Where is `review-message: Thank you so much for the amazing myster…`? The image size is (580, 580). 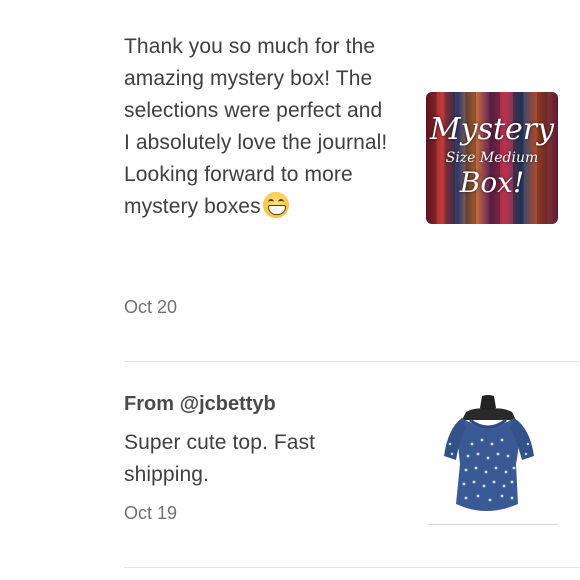 review-message: Thank you so much for the amazing myster… is located at coordinates (256, 126).